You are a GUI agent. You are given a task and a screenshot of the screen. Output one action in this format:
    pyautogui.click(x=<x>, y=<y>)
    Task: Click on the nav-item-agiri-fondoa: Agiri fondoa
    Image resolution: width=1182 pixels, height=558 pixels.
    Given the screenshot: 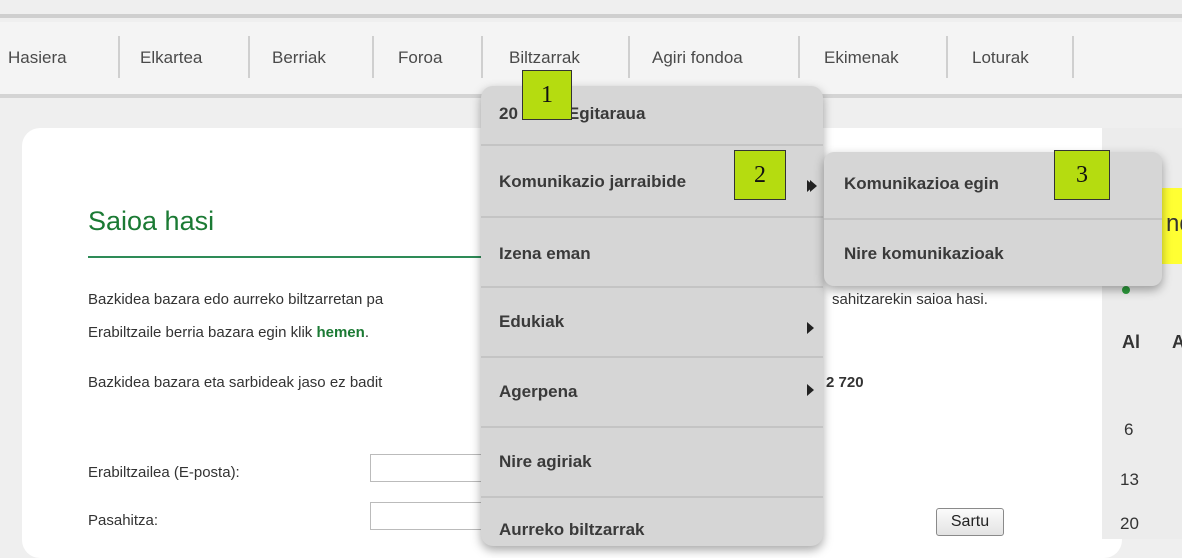 What is the action you would take?
    pyautogui.click(x=697, y=58)
    